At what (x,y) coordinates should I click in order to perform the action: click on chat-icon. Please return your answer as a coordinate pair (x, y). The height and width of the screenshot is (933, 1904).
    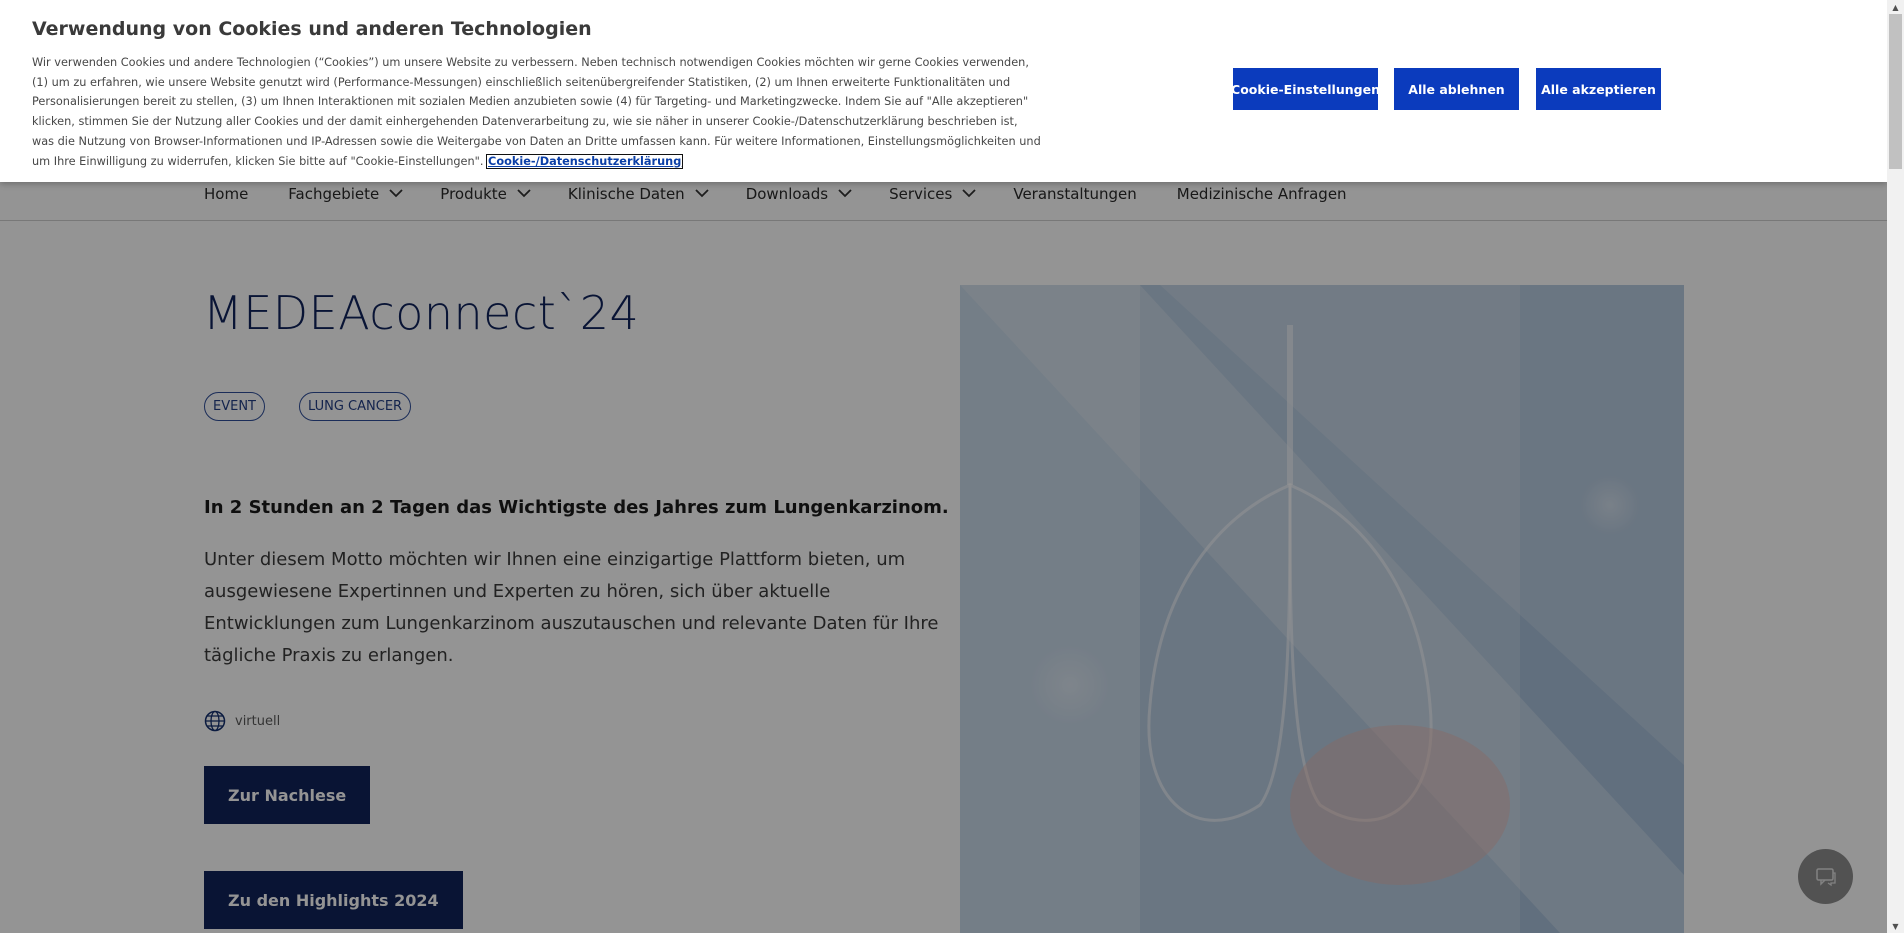
    Looking at the image, I should click on (1825, 876).